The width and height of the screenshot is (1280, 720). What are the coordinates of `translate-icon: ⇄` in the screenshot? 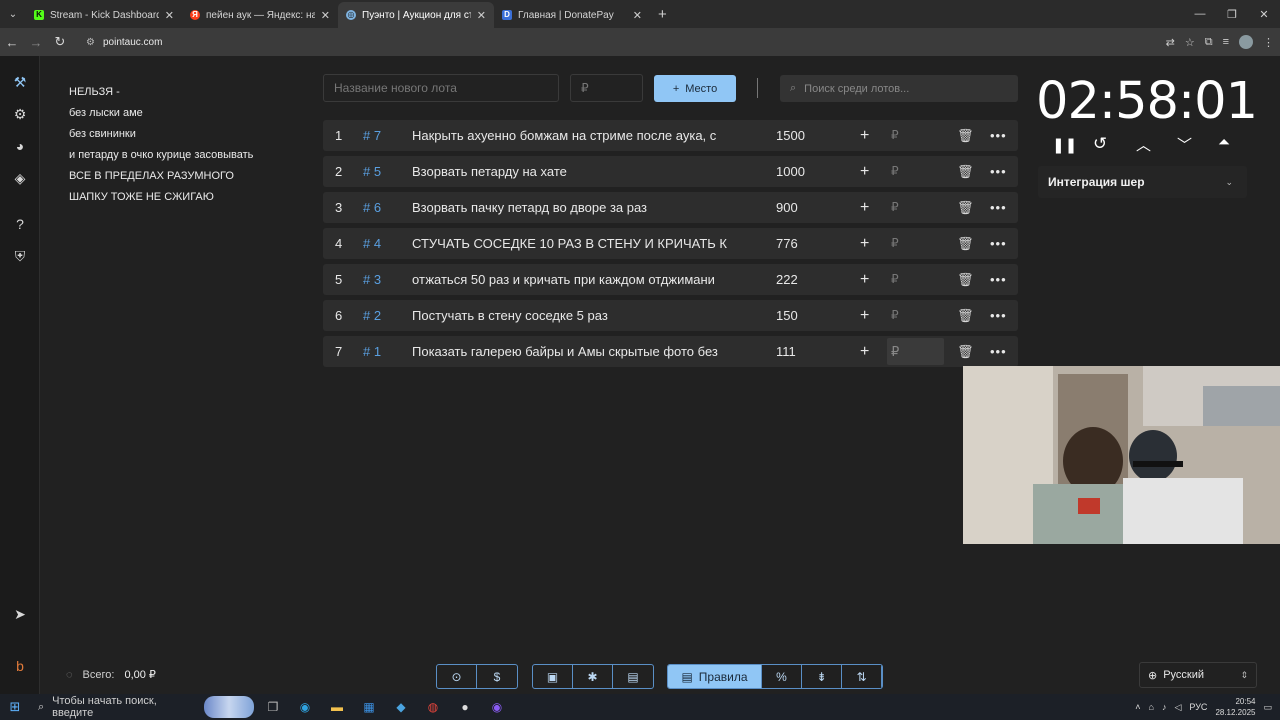 It's located at (1170, 42).